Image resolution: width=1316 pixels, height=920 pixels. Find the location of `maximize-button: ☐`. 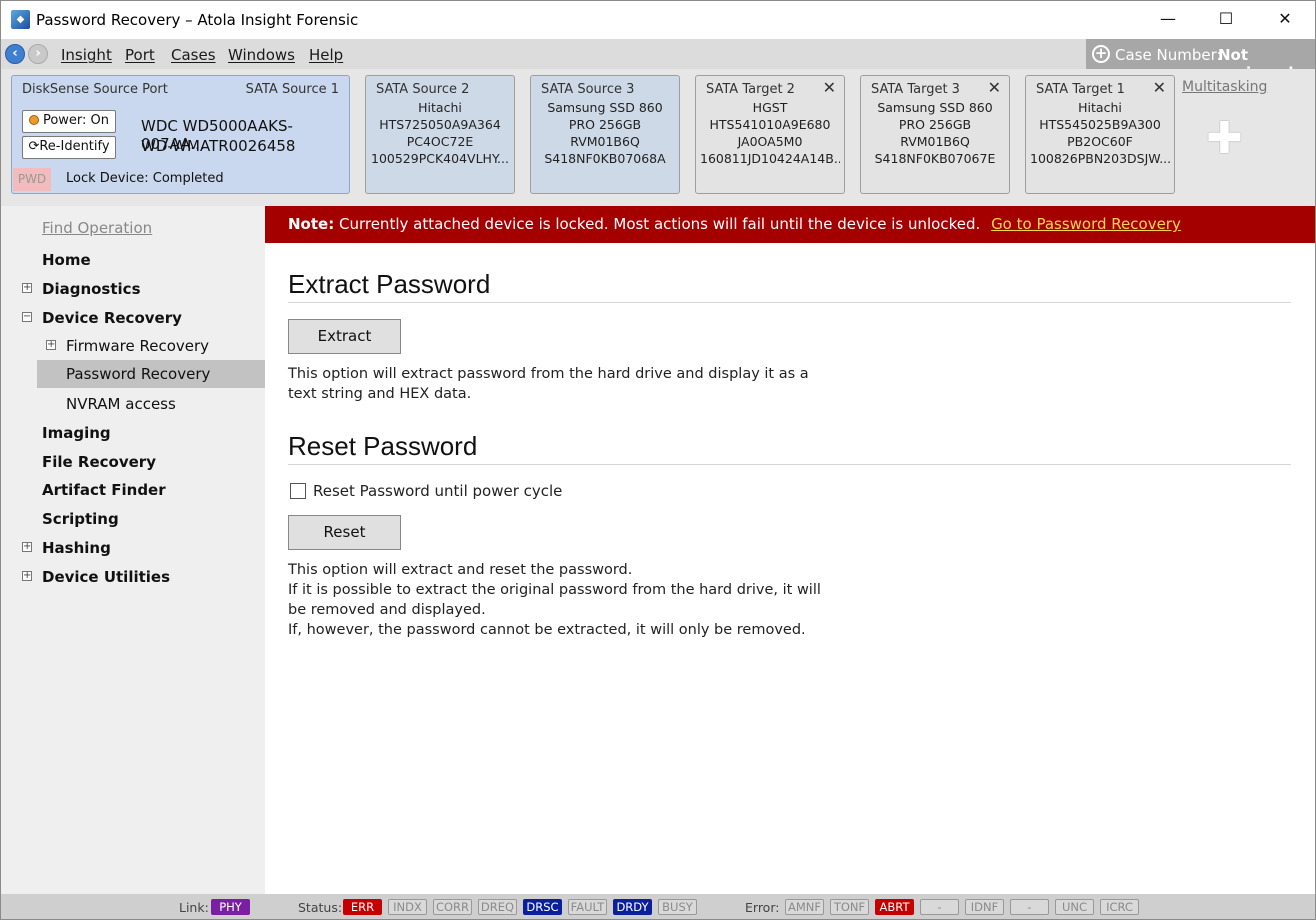

maximize-button: ☐ is located at coordinates (1226, 20).